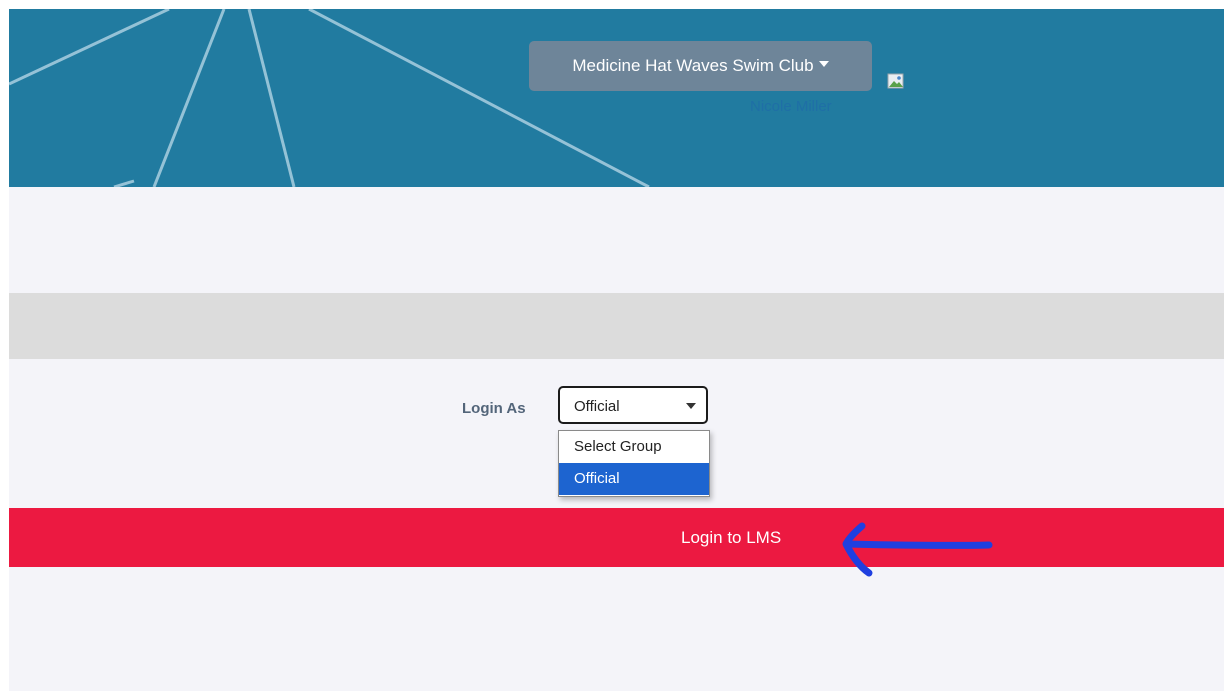 Image resolution: width=1225 pixels, height=691 pixels. I want to click on decorative-rays, so click(329, 98).